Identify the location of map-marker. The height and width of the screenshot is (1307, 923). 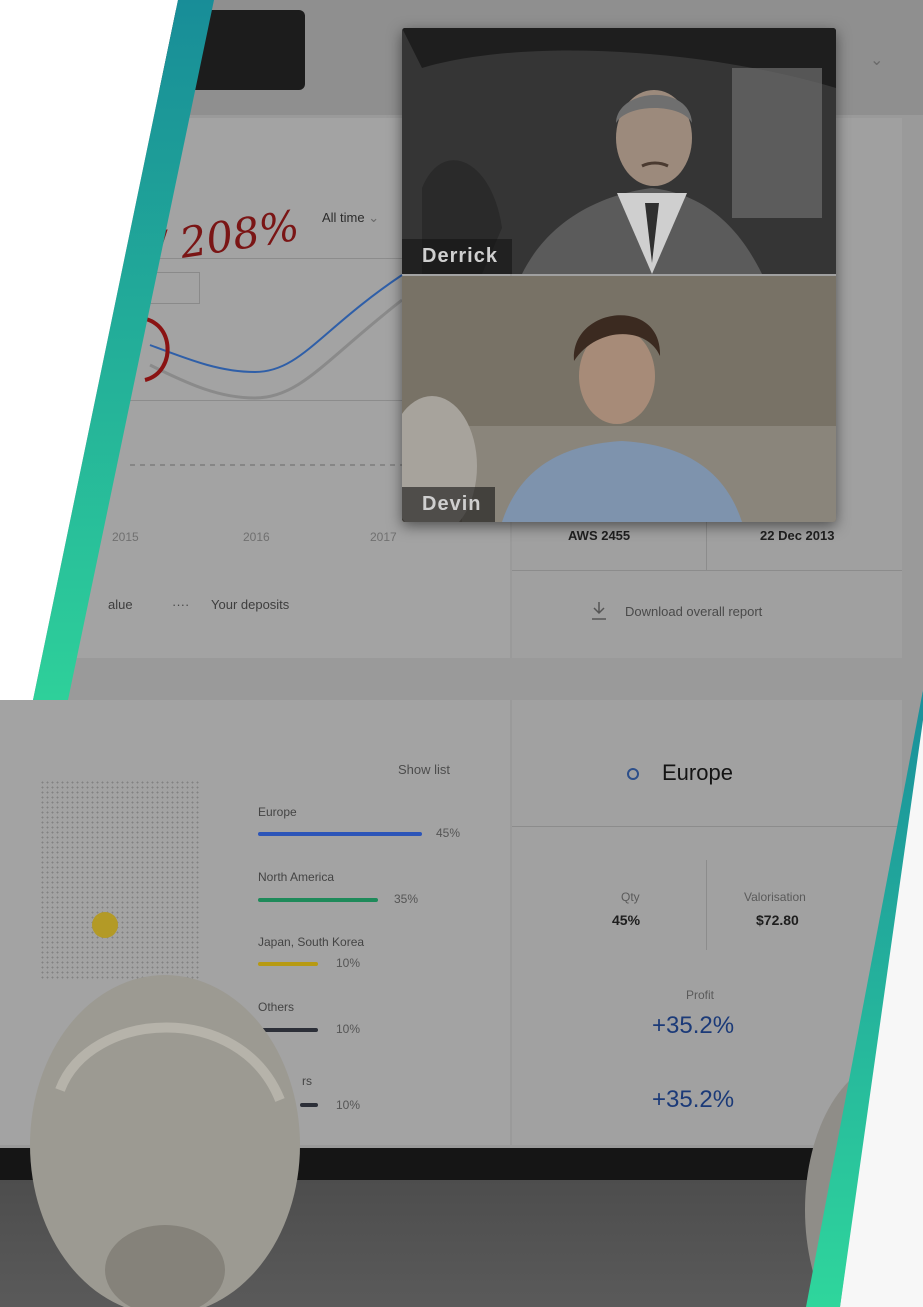
(105, 925).